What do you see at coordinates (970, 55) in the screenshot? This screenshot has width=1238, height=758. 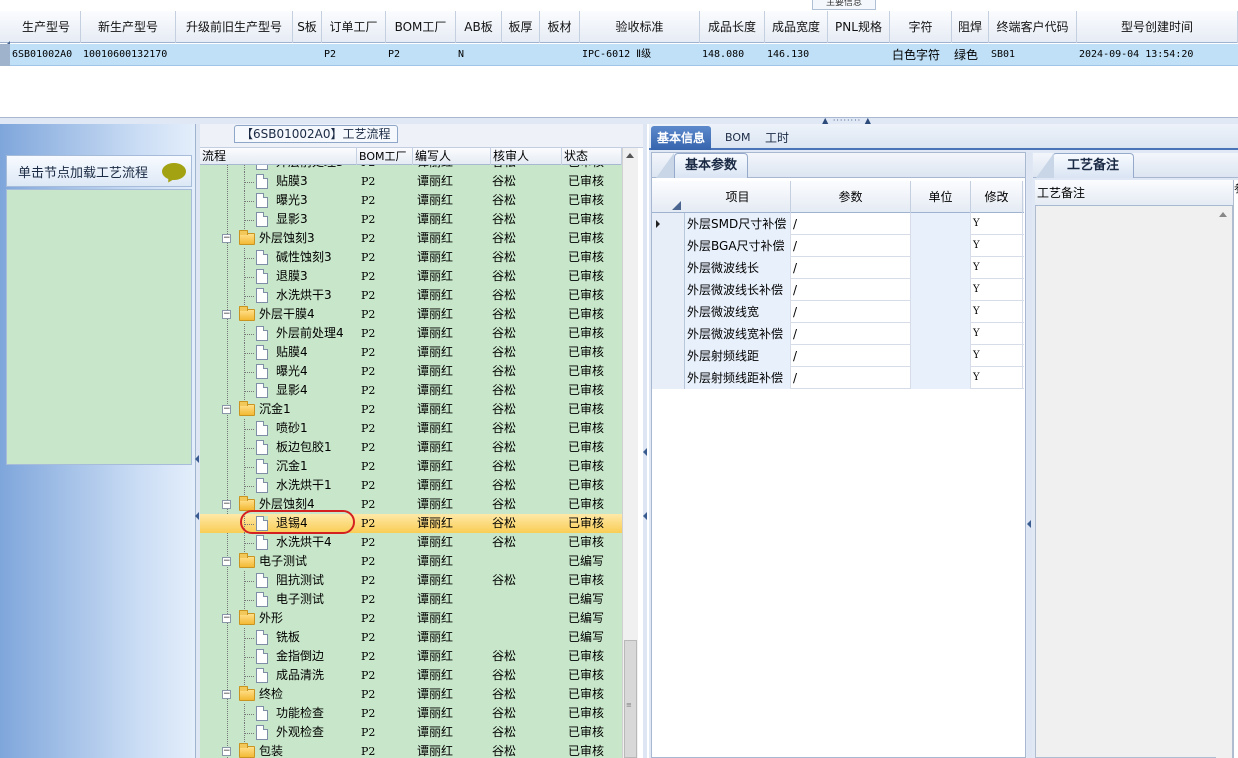 I see `model-cell-14: 绿色` at bounding box center [970, 55].